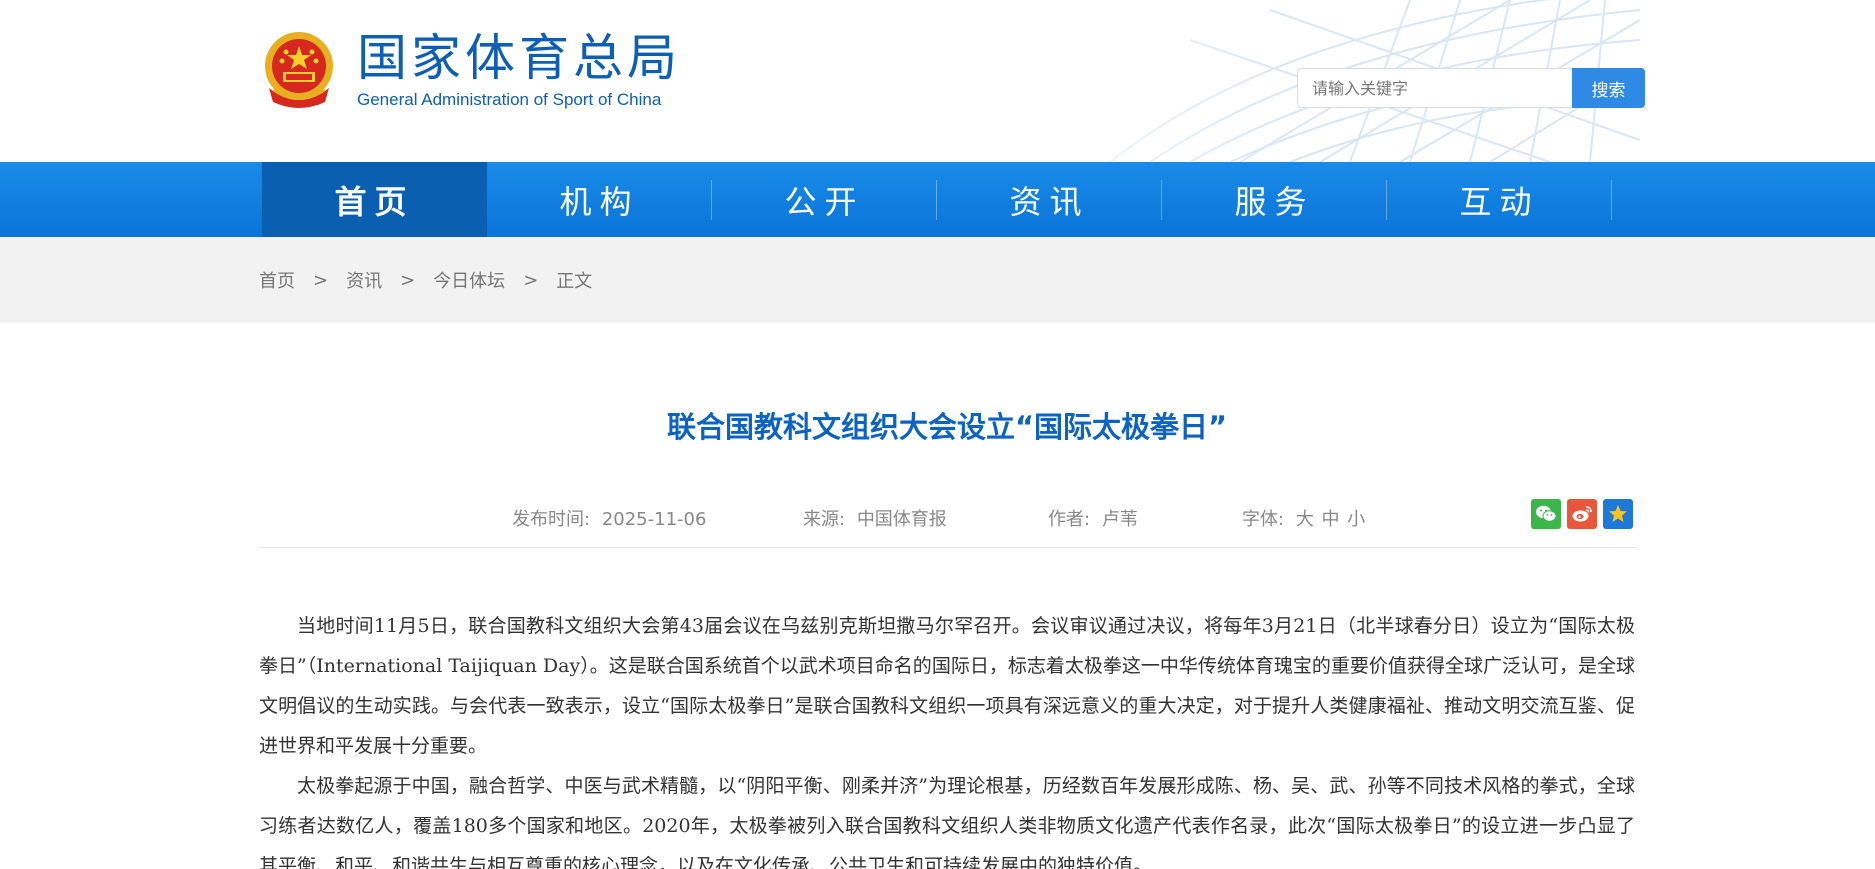 The height and width of the screenshot is (869, 1875). Describe the element at coordinates (1611, 200) in the screenshot. I see `nav-divider` at that location.